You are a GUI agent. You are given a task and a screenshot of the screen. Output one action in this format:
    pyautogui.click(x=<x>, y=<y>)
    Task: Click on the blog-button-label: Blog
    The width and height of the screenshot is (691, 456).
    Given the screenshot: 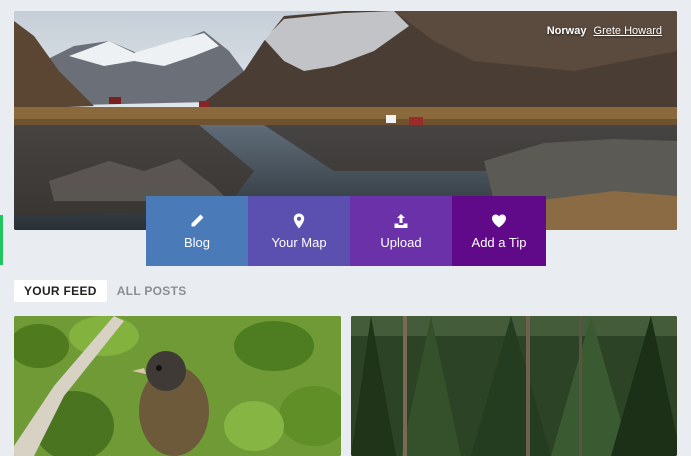 What is the action you would take?
    pyautogui.click(x=197, y=242)
    